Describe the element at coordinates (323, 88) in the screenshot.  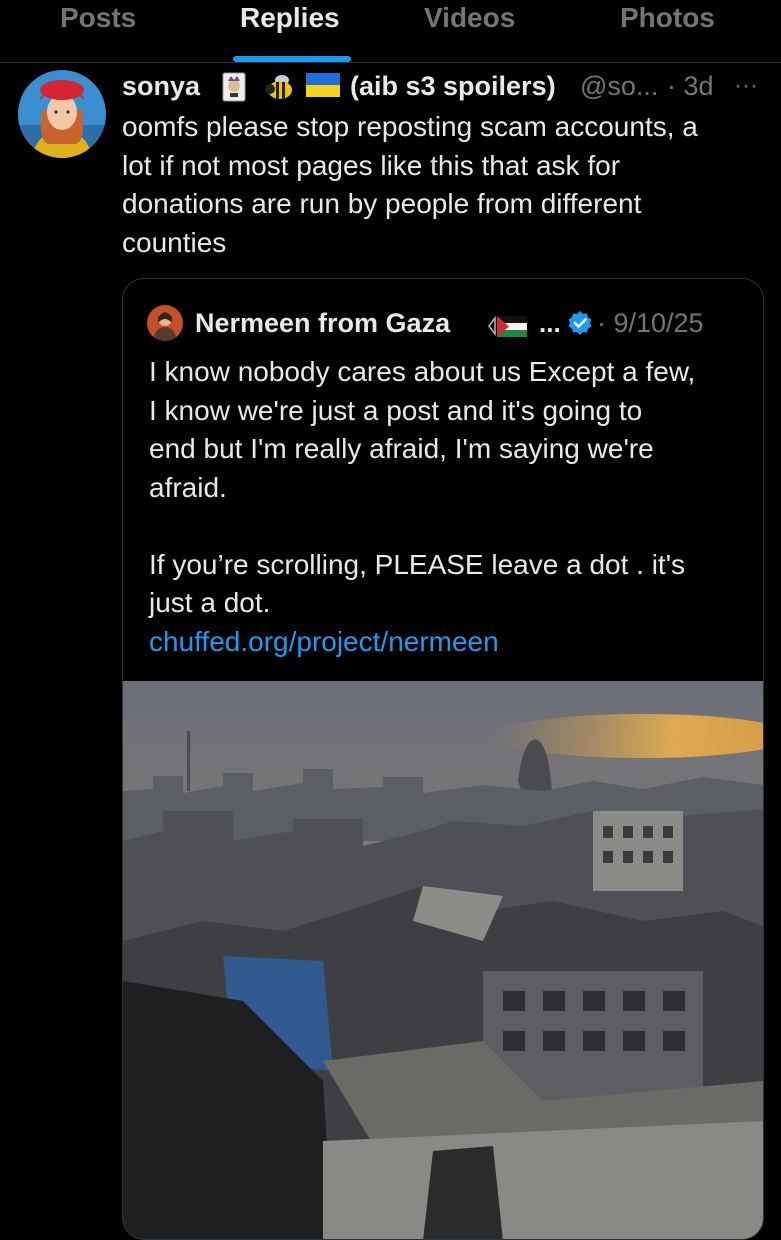
I see `ukraine-flag-icon` at that location.